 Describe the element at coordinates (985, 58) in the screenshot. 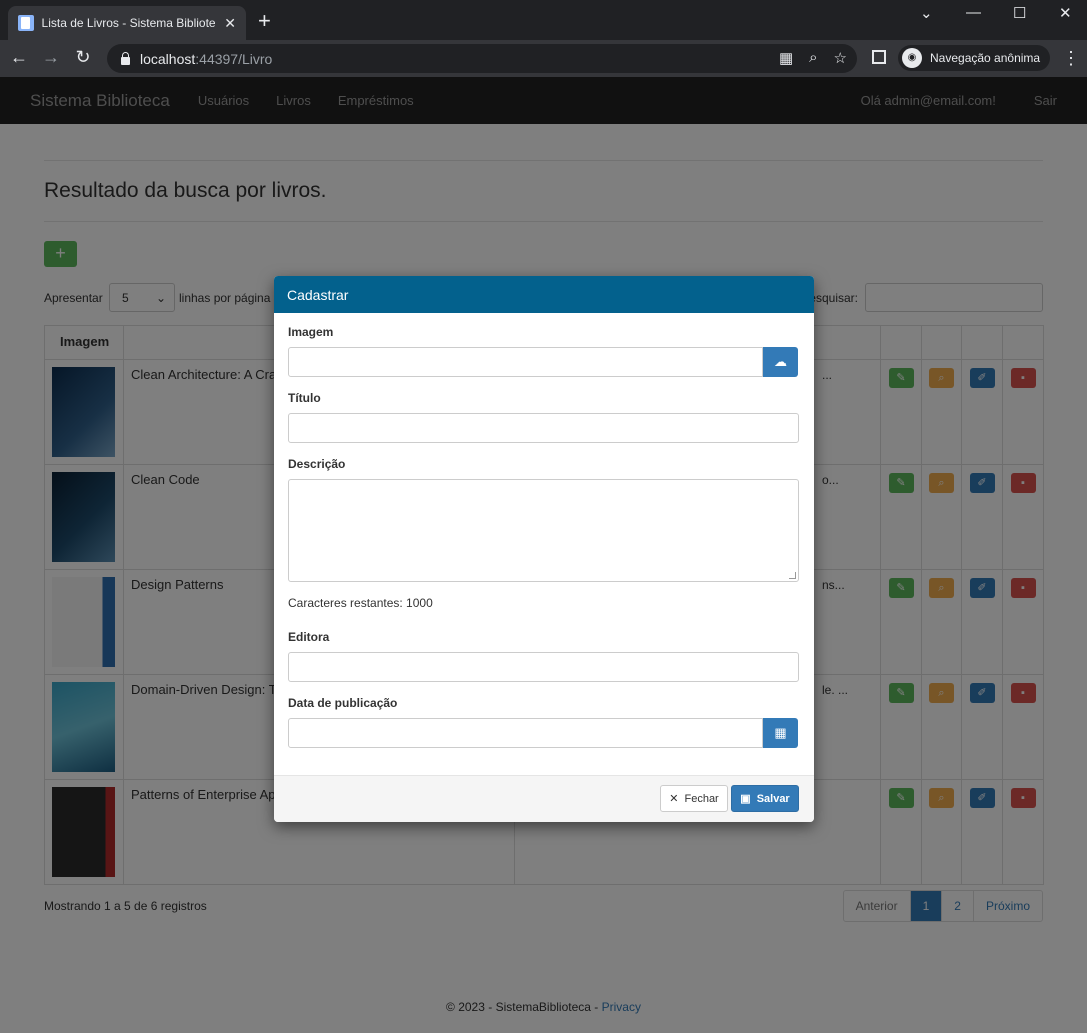

I see `incognito-label: Navegação anônima` at that location.